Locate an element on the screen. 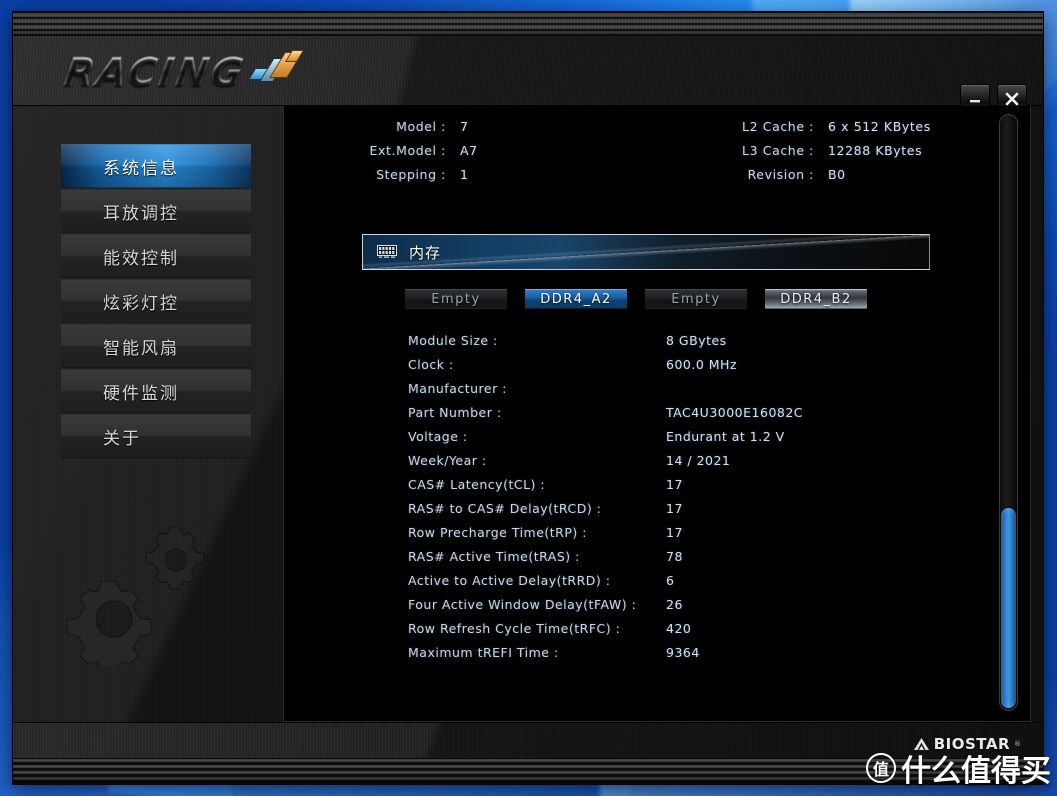  cpu-info-label: Ext.Model : is located at coordinates (407, 150).